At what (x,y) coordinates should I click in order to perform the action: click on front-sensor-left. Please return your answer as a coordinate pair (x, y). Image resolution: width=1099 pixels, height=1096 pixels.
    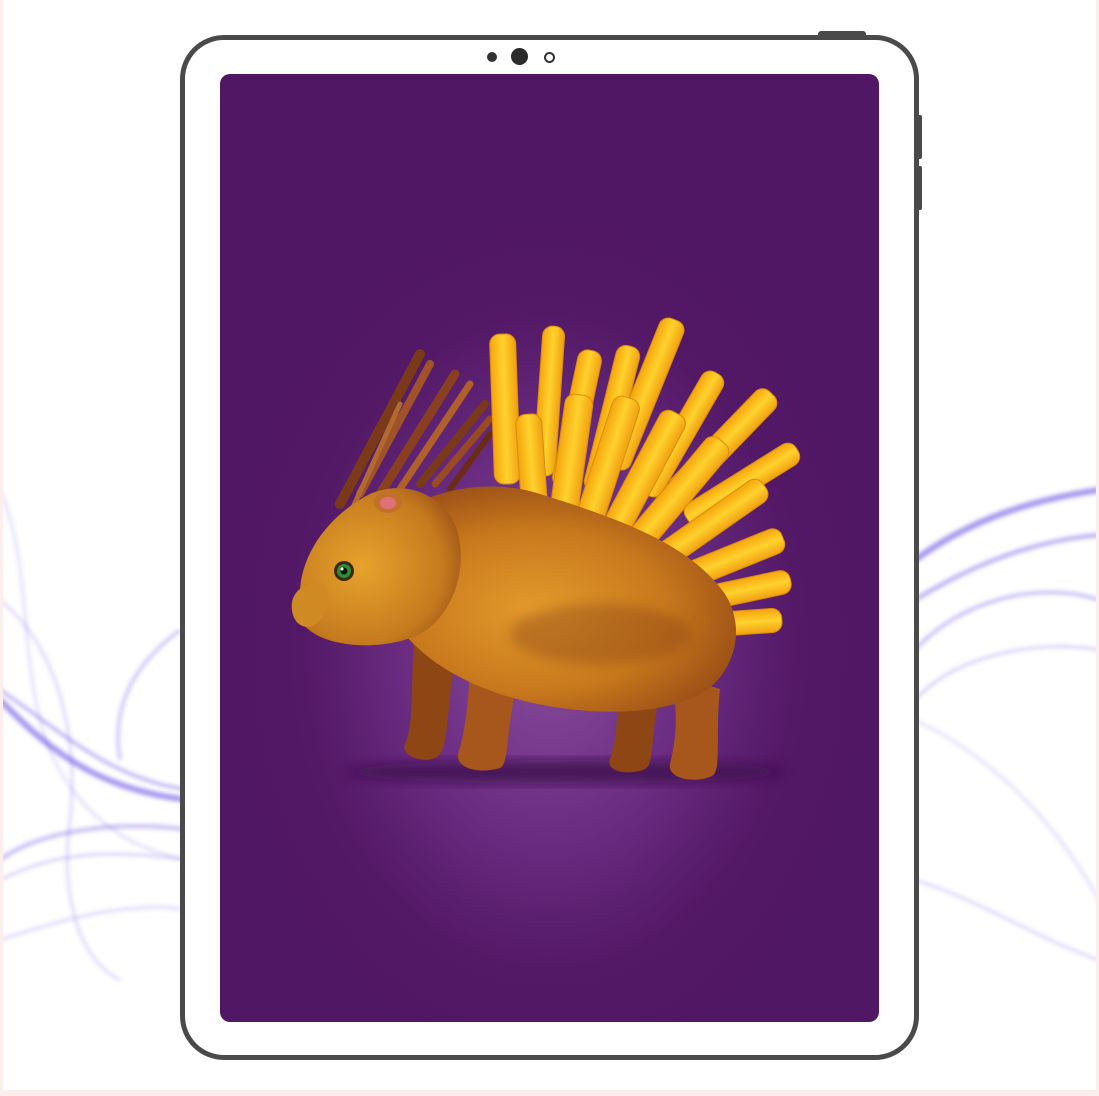
    Looking at the image, I should click on (492, 57).